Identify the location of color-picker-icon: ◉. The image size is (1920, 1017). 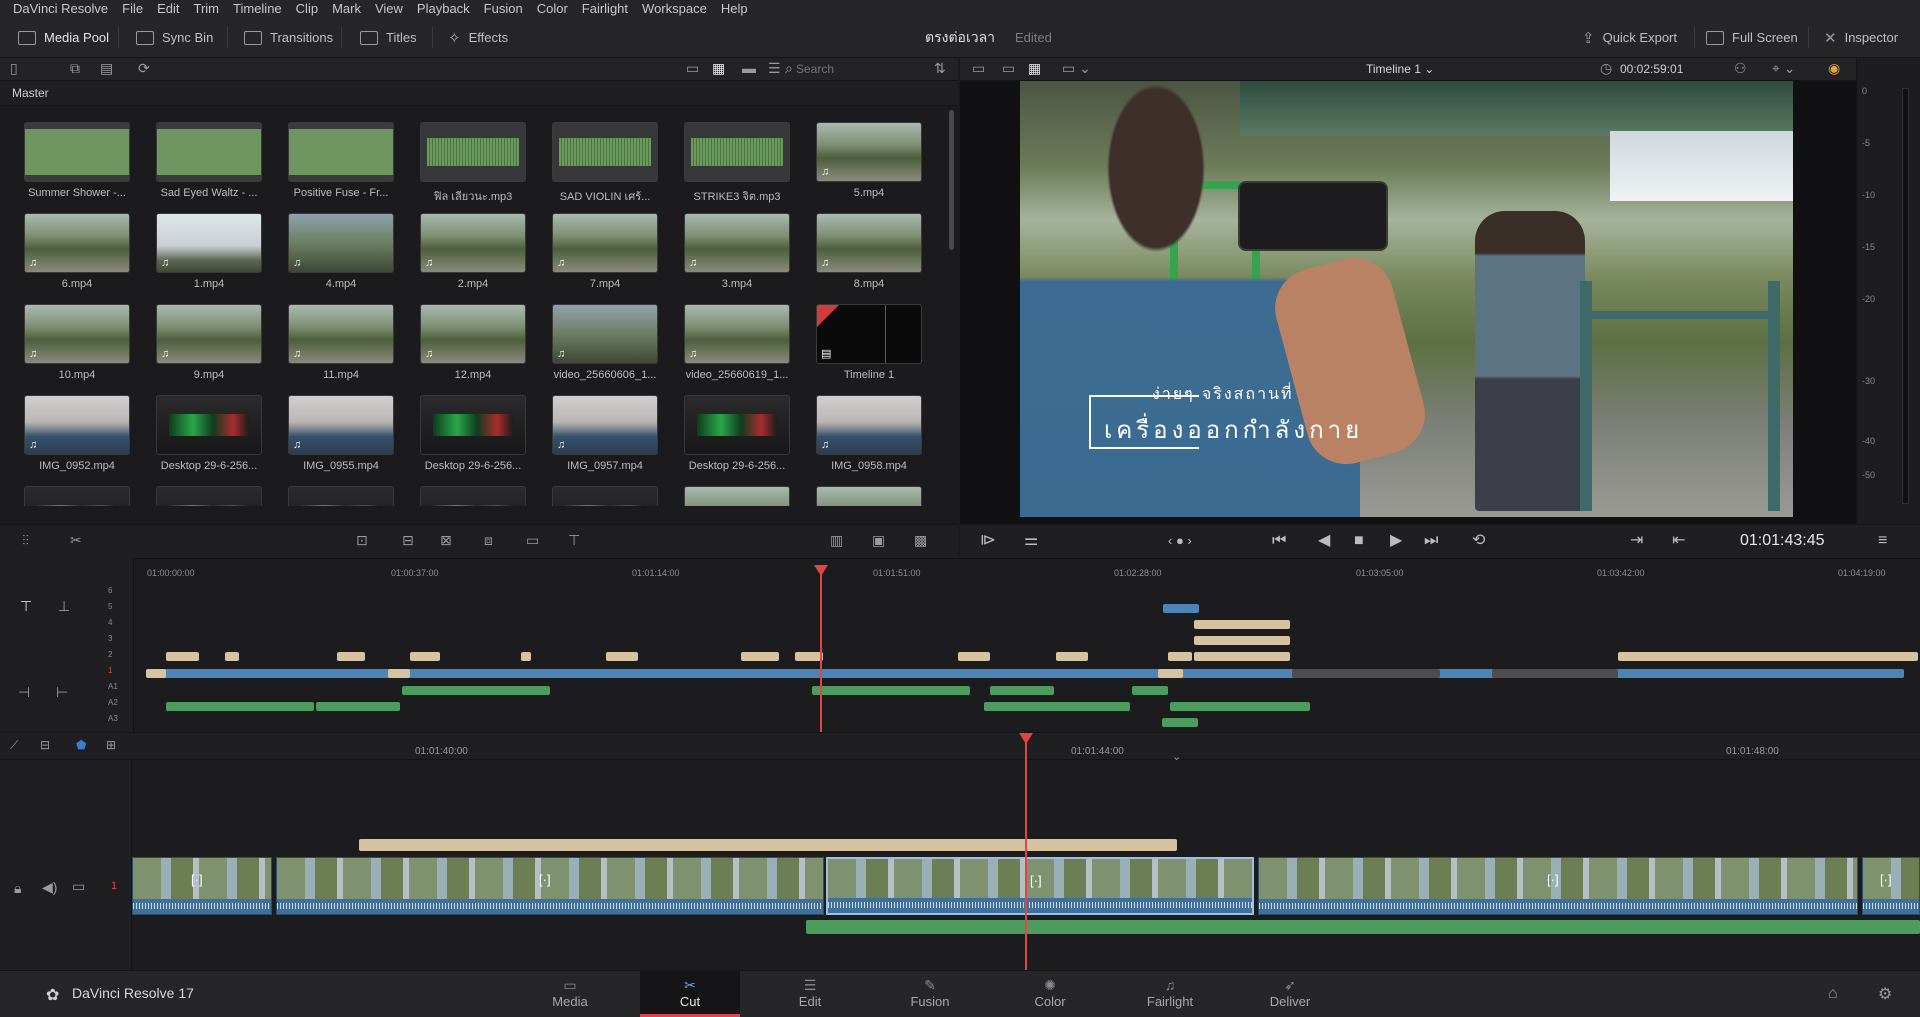
(1834, 68).